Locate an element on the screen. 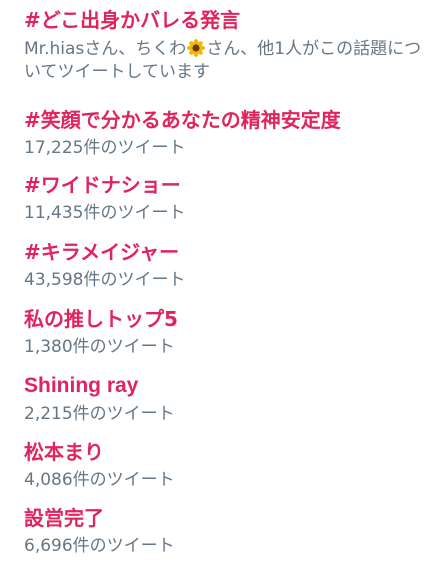  sunflower-icon is located at coordinates (196, 48).